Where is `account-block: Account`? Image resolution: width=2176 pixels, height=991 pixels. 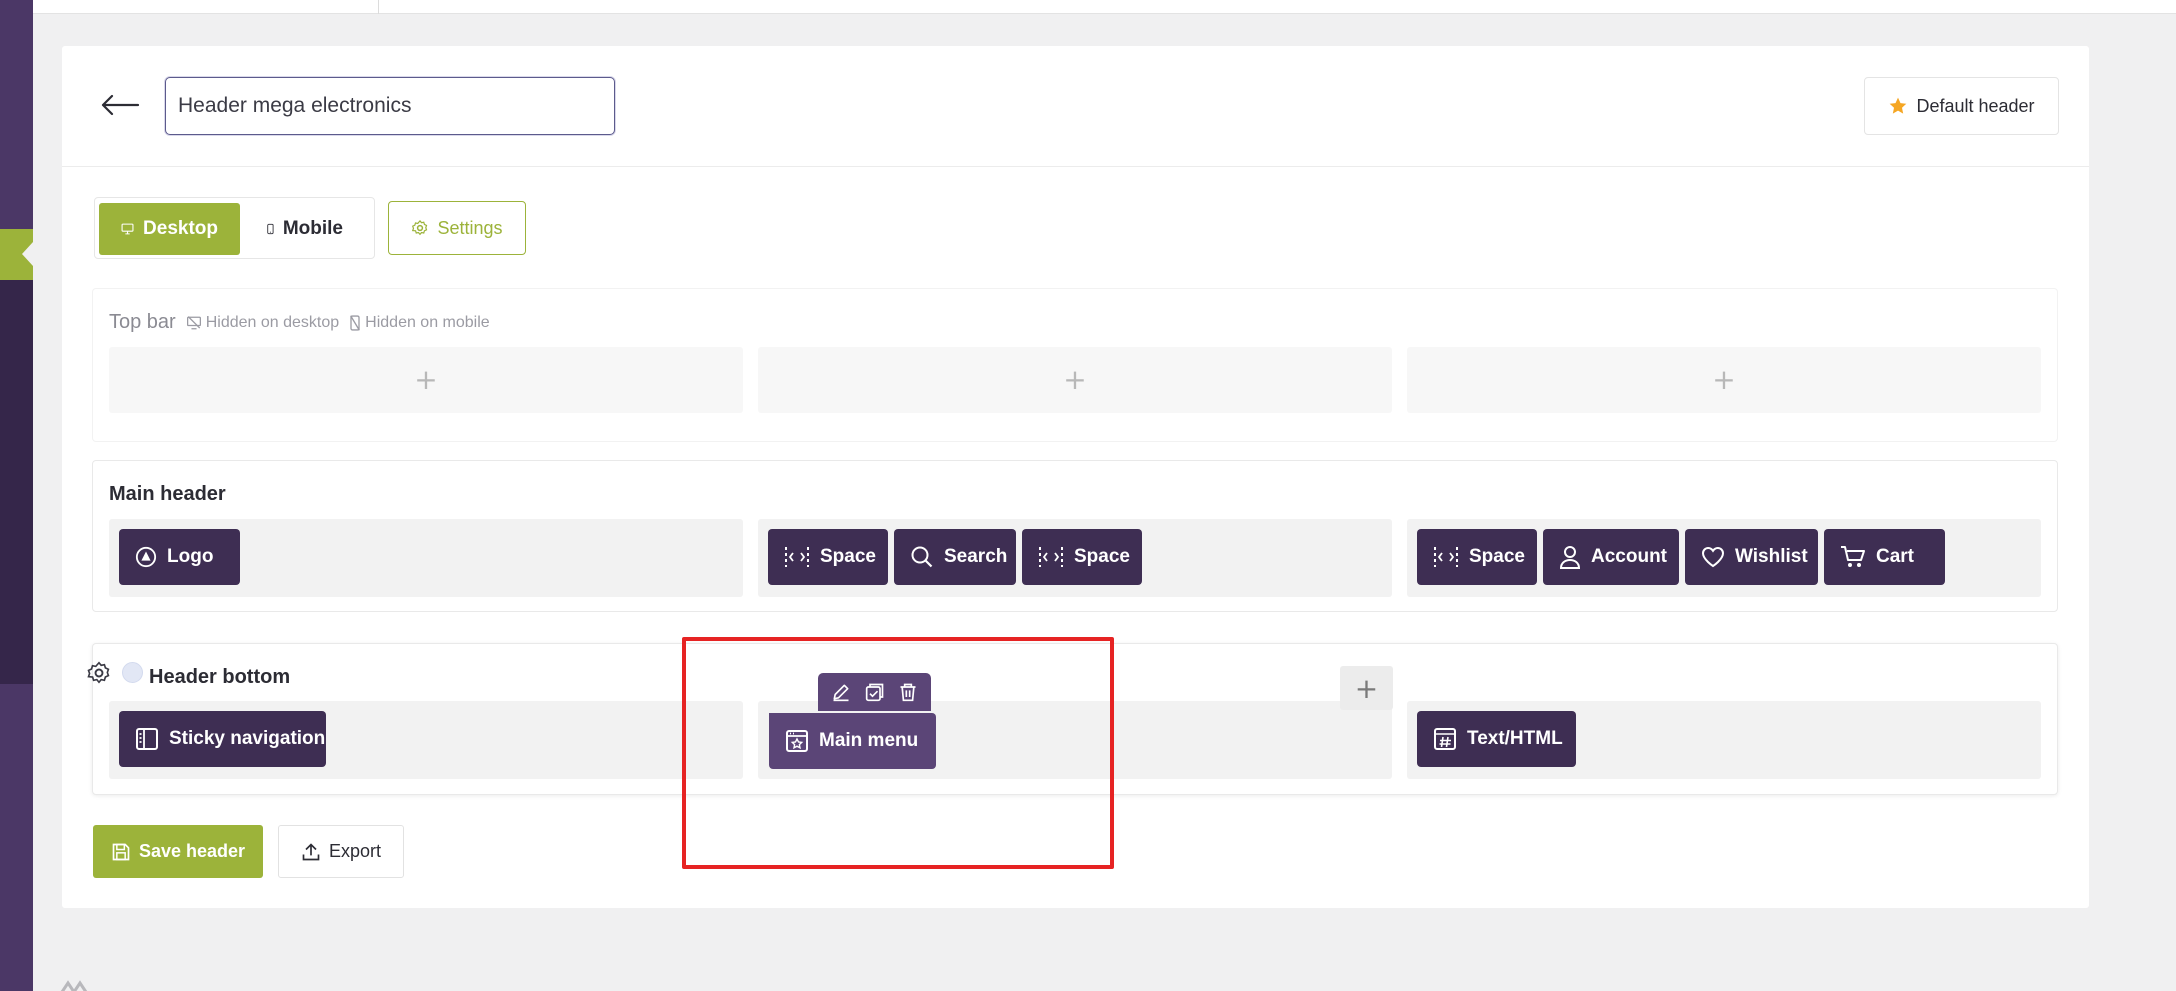 account-block: Account is located at coordinates (1611, 557).